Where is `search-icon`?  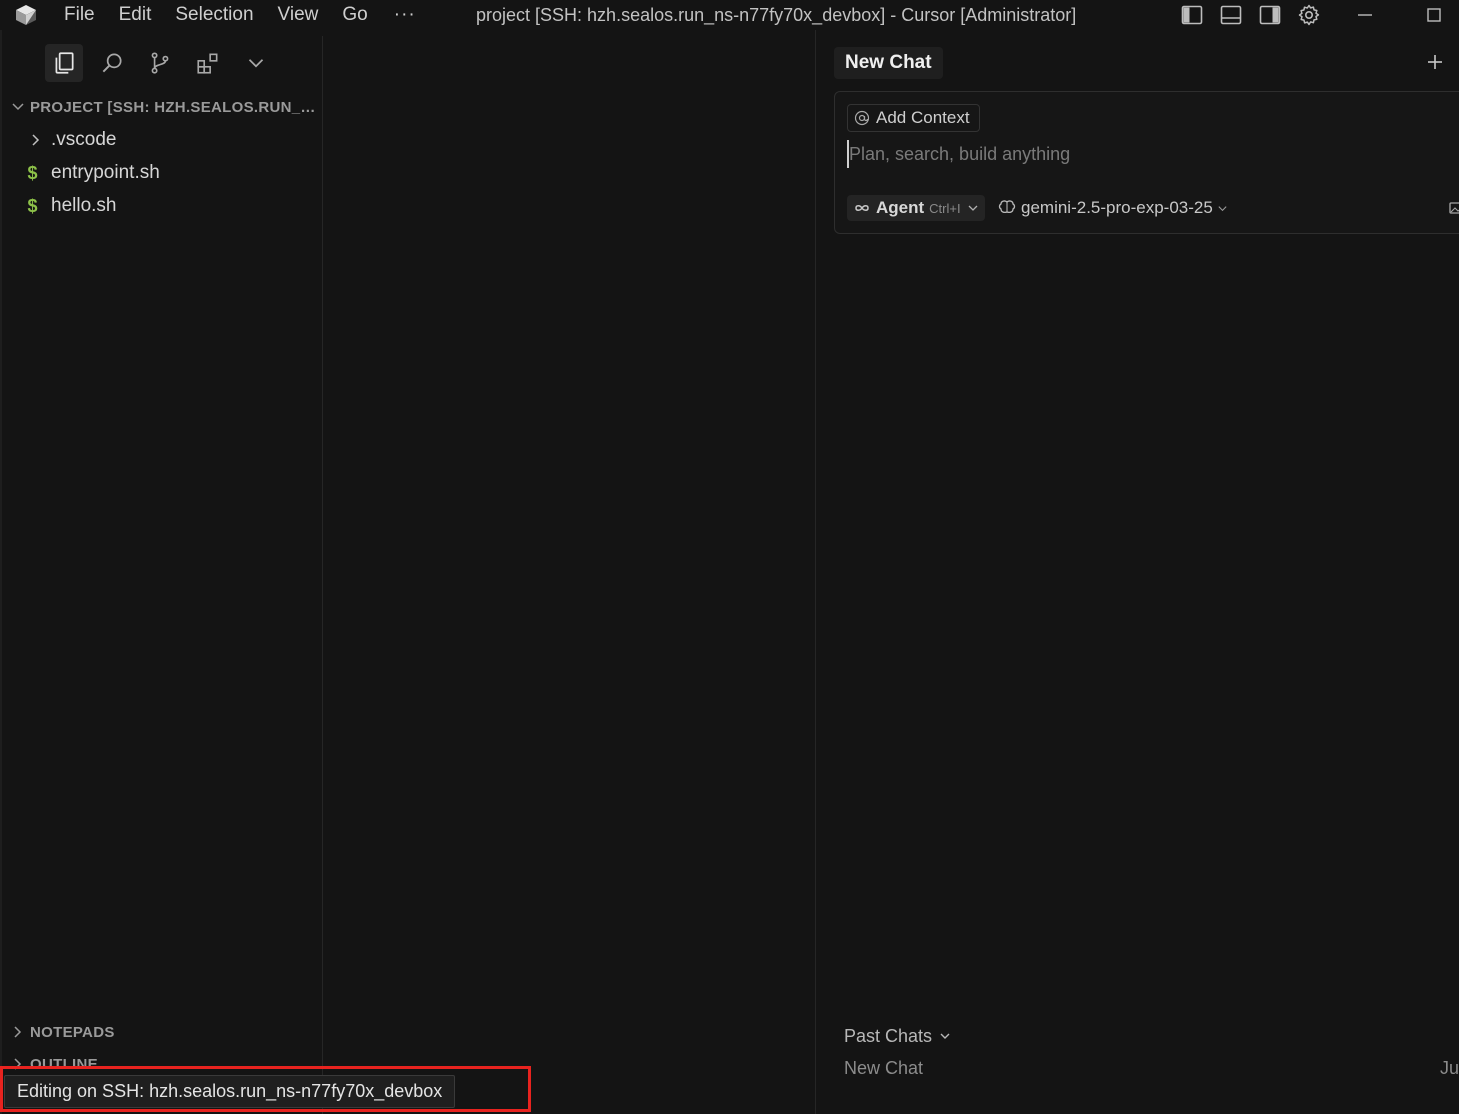
search-icon is located at coordinates (112, 63).